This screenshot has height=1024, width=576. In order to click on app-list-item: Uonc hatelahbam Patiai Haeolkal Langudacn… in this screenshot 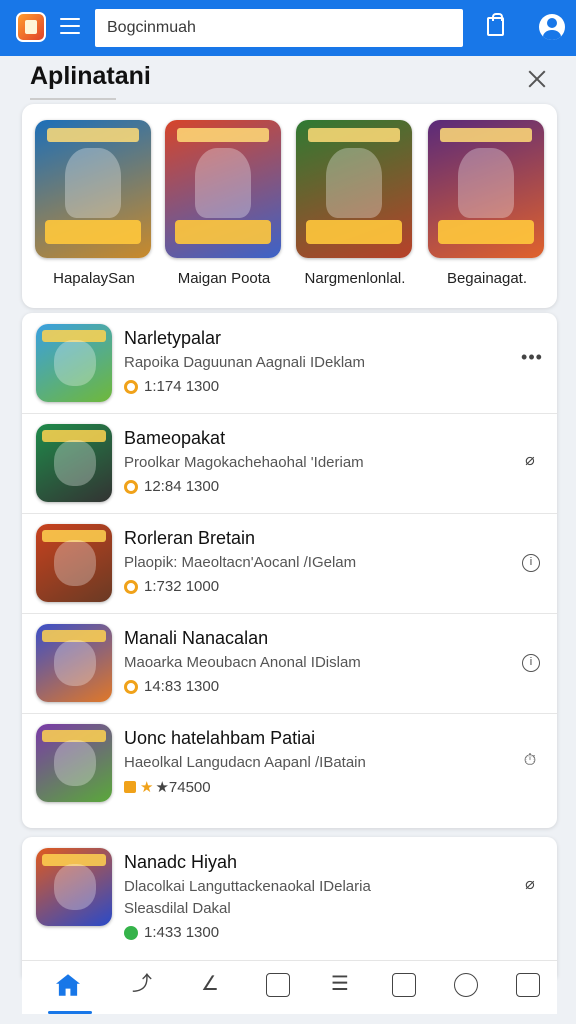, I will do `click(289, 764)`.